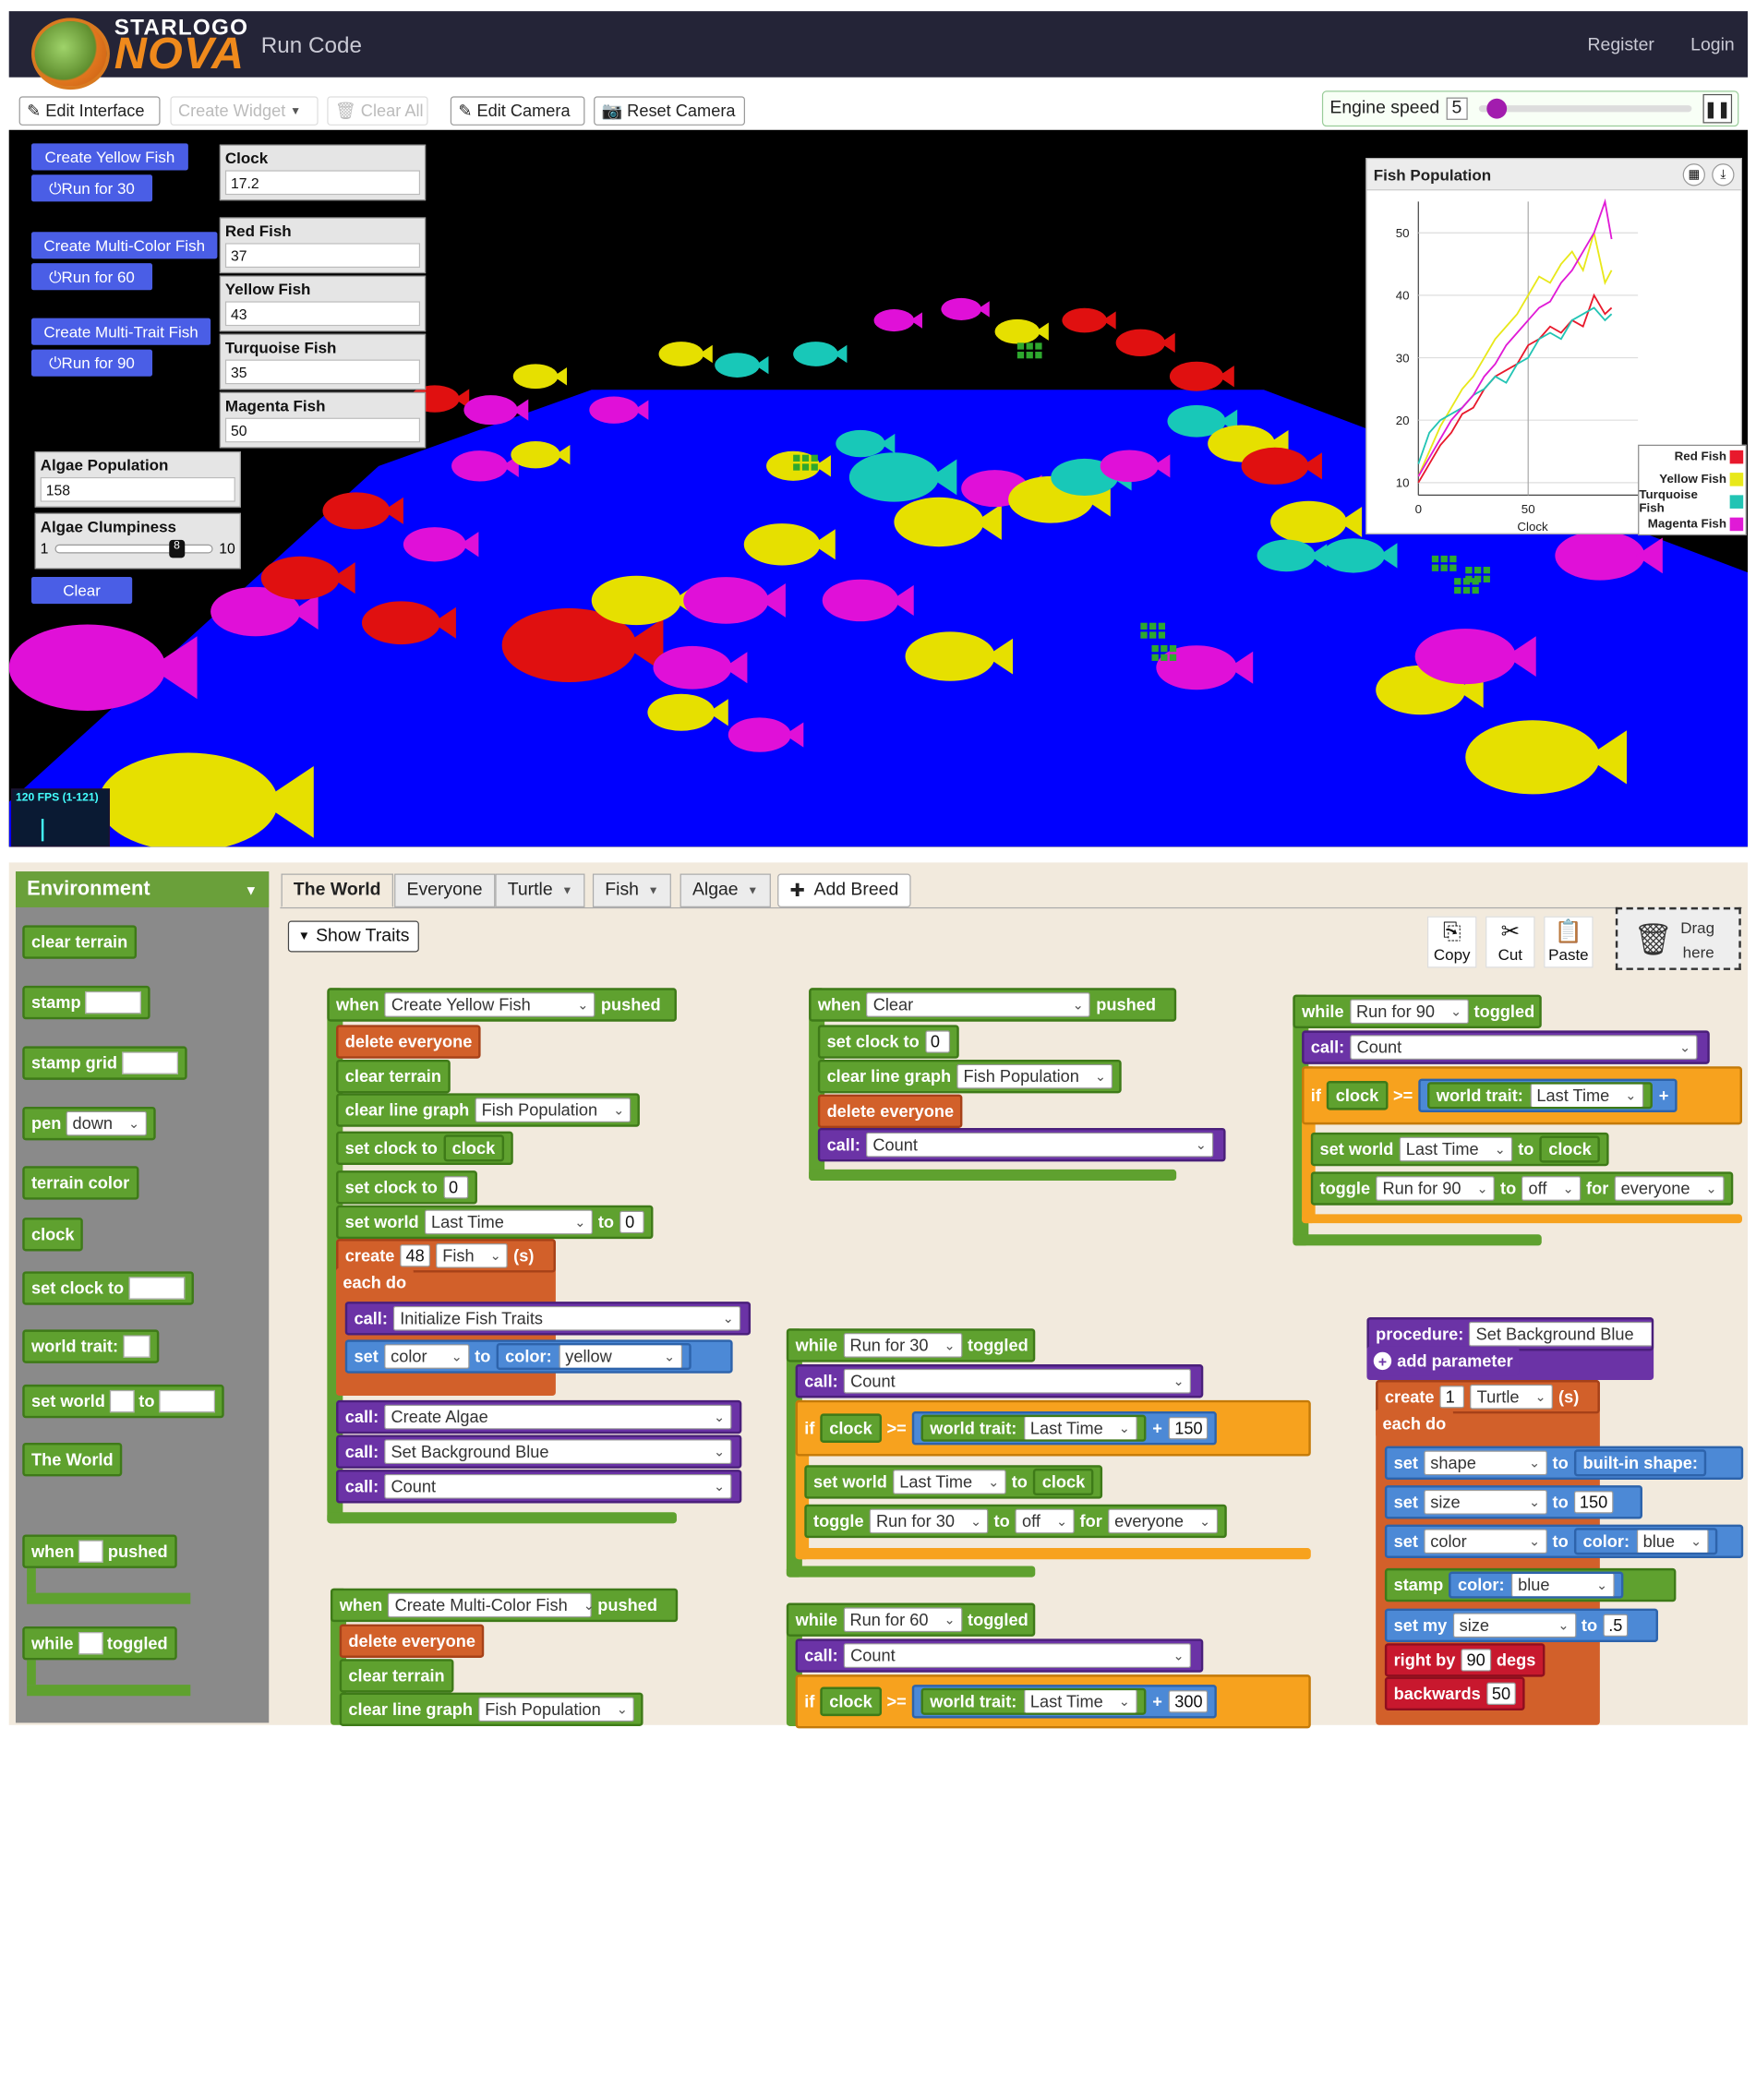  What do you see at coordinates (337, 890) in the screenshot?
I see `tab-the-world: The World` at bounding box center [337, 890].